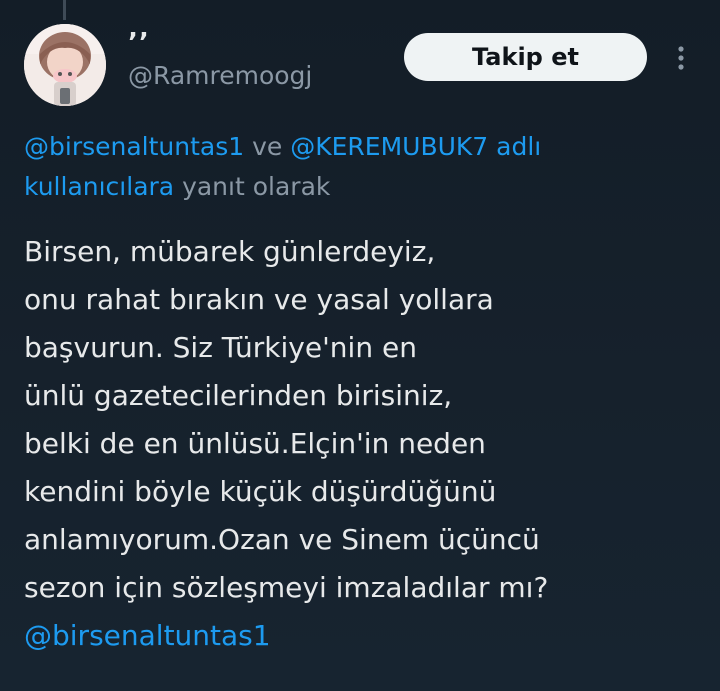  What do you see at coordinates (681, 58) in the screenshot?
I see `more-vertical-icon` at bounding box center [681, 58].